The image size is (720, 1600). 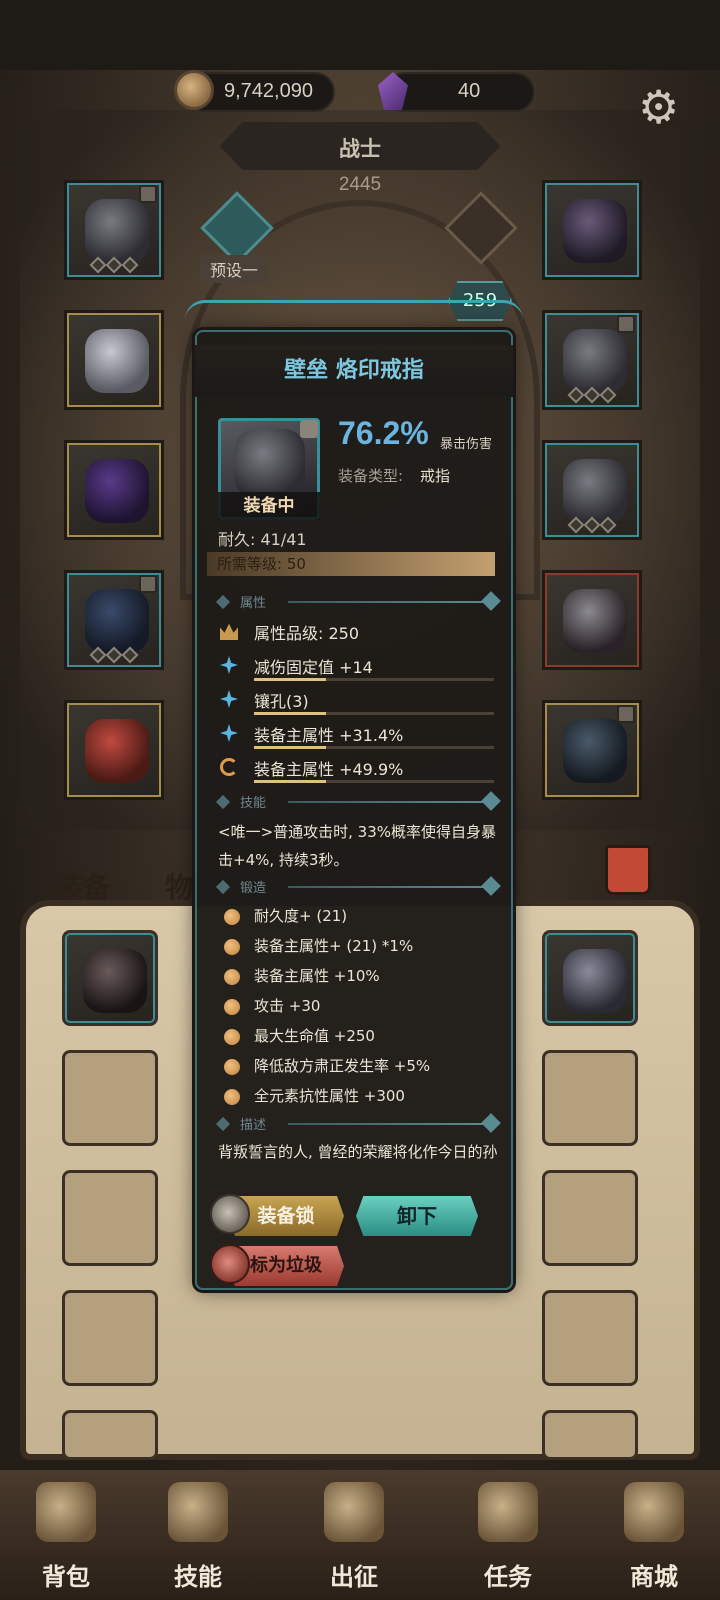 I want to click on forge-text: 装备主属性 +10%, so click(x=317, y=976).